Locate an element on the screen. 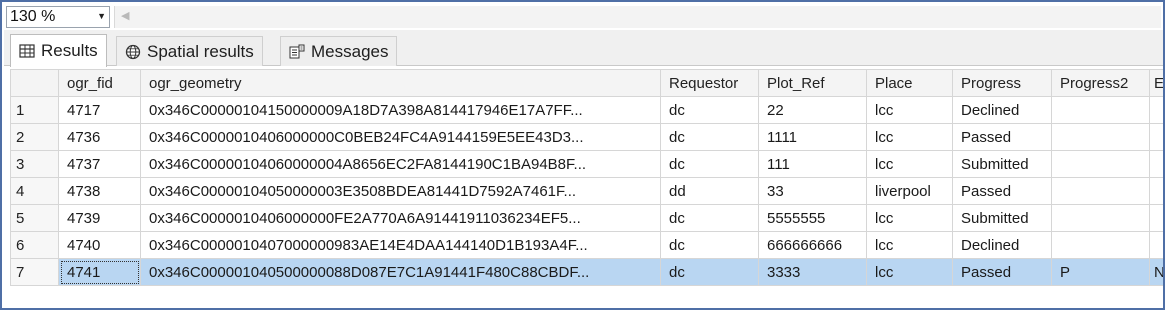 This screenshot has height=310, width=1165. grid-cell: 4739 is located at coordinates (99, 218).